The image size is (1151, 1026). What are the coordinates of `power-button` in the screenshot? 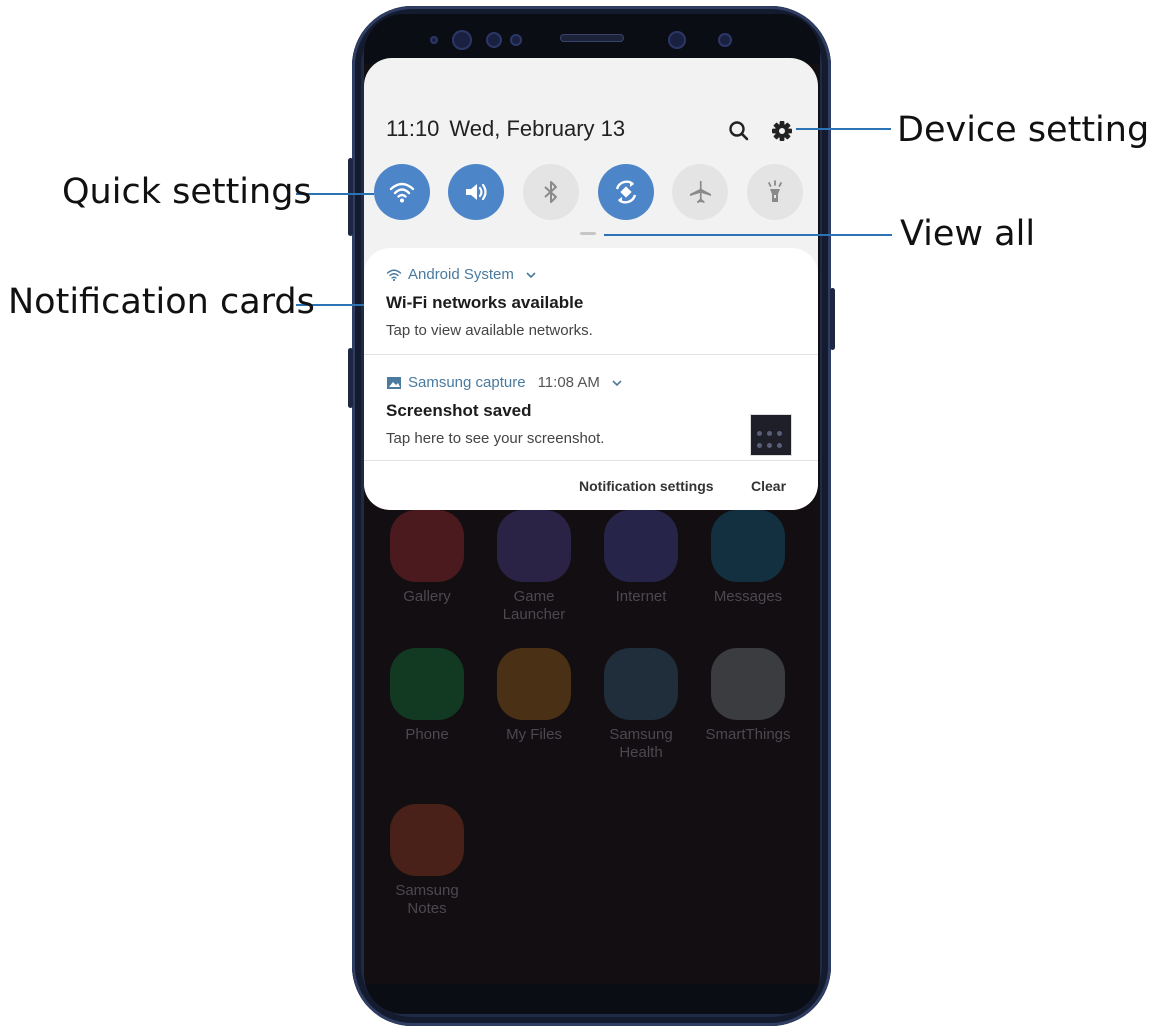 It's located at (832, 319).